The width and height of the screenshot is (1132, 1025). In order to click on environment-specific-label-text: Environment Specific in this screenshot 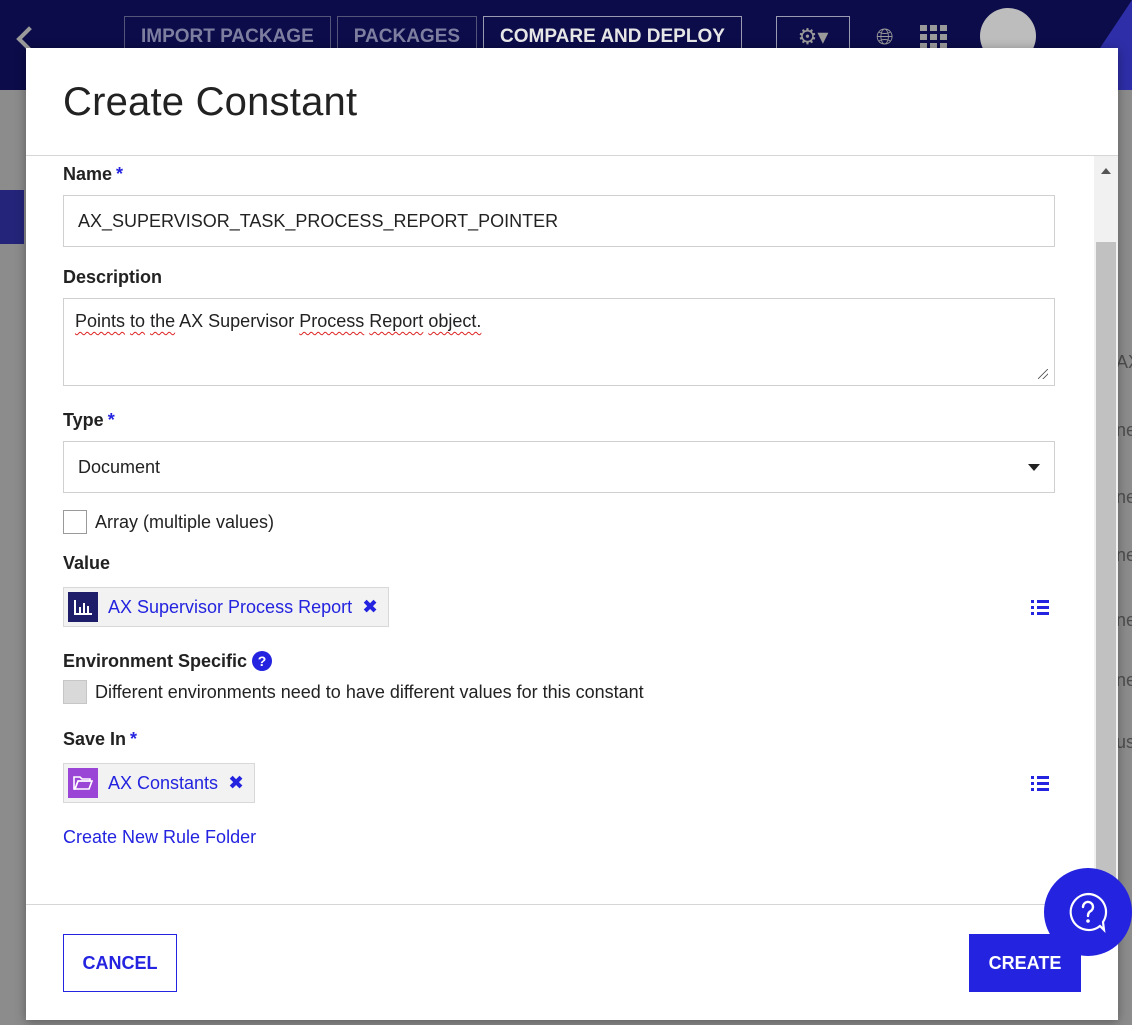, I will do `click(155, 660)`.